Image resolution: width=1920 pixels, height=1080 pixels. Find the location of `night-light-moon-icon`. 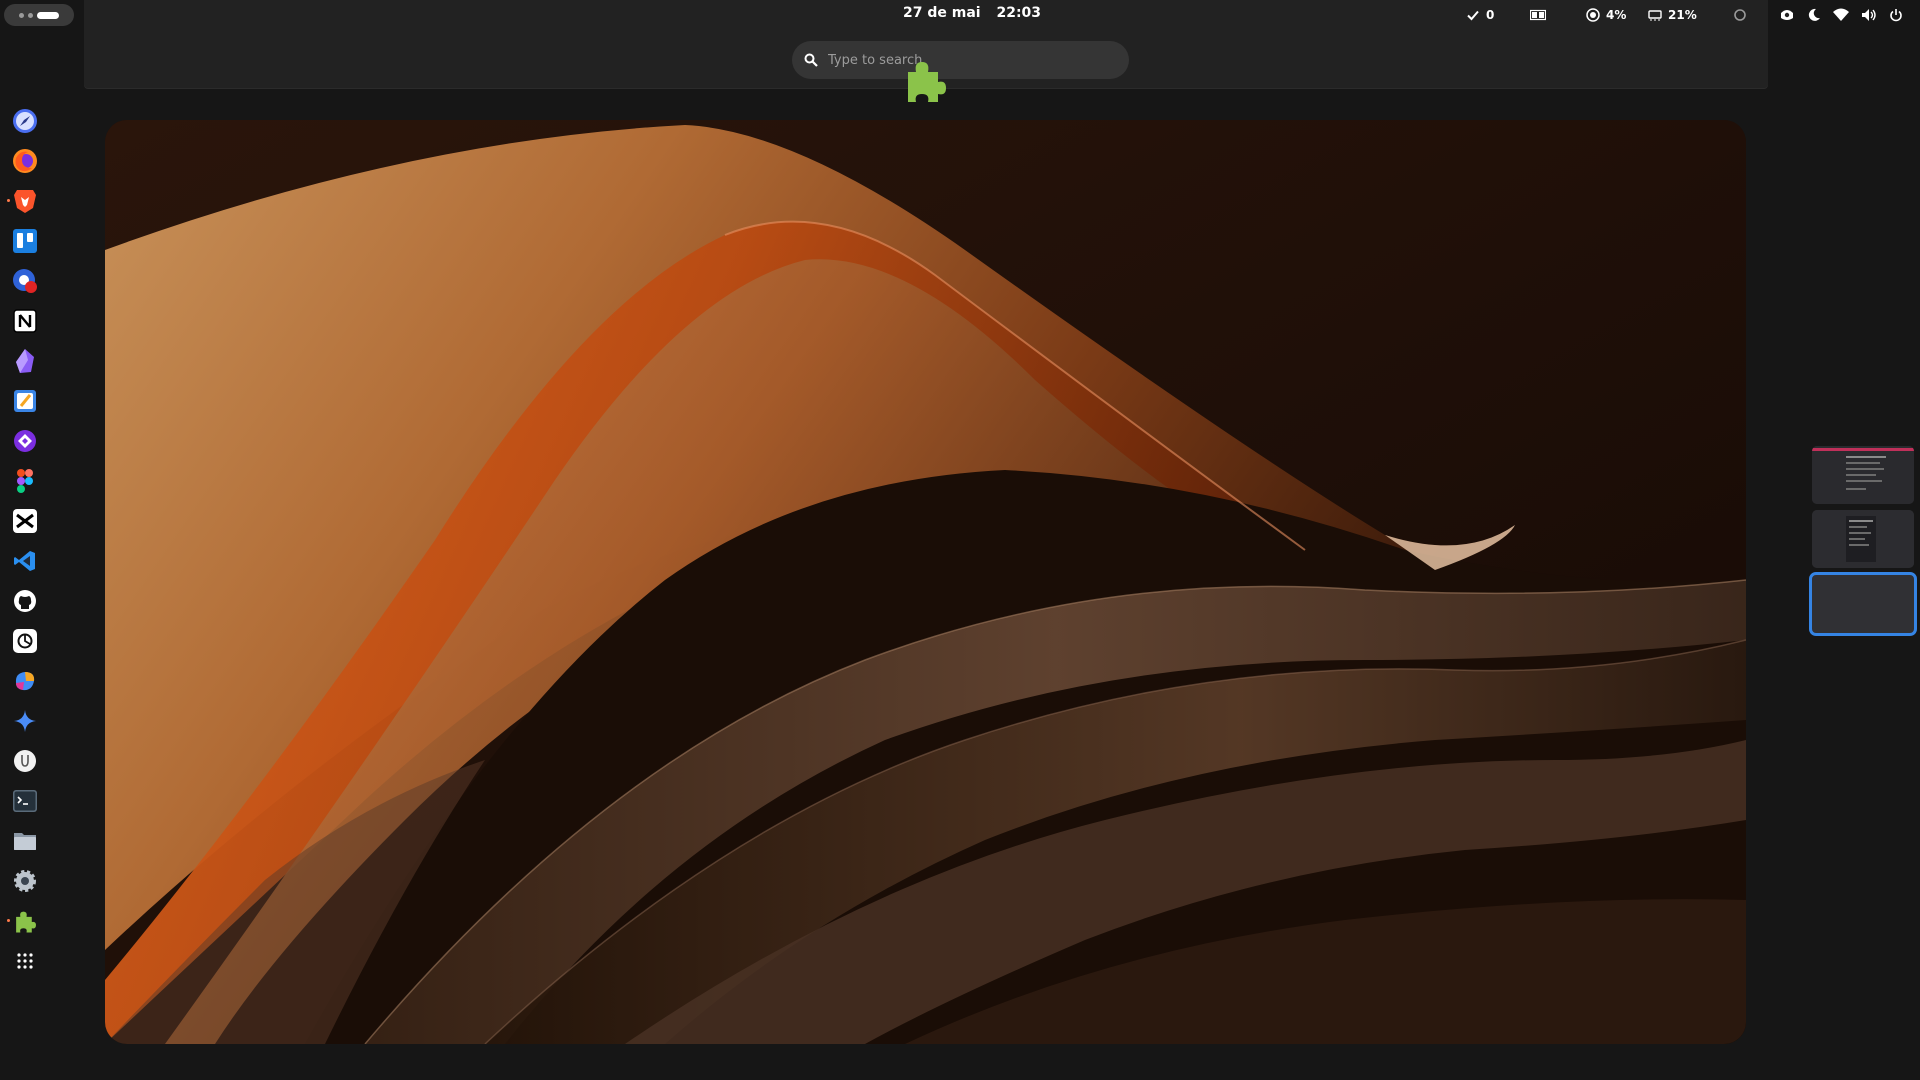

night-light-moon-icon is located at coordinates (1814, 14).